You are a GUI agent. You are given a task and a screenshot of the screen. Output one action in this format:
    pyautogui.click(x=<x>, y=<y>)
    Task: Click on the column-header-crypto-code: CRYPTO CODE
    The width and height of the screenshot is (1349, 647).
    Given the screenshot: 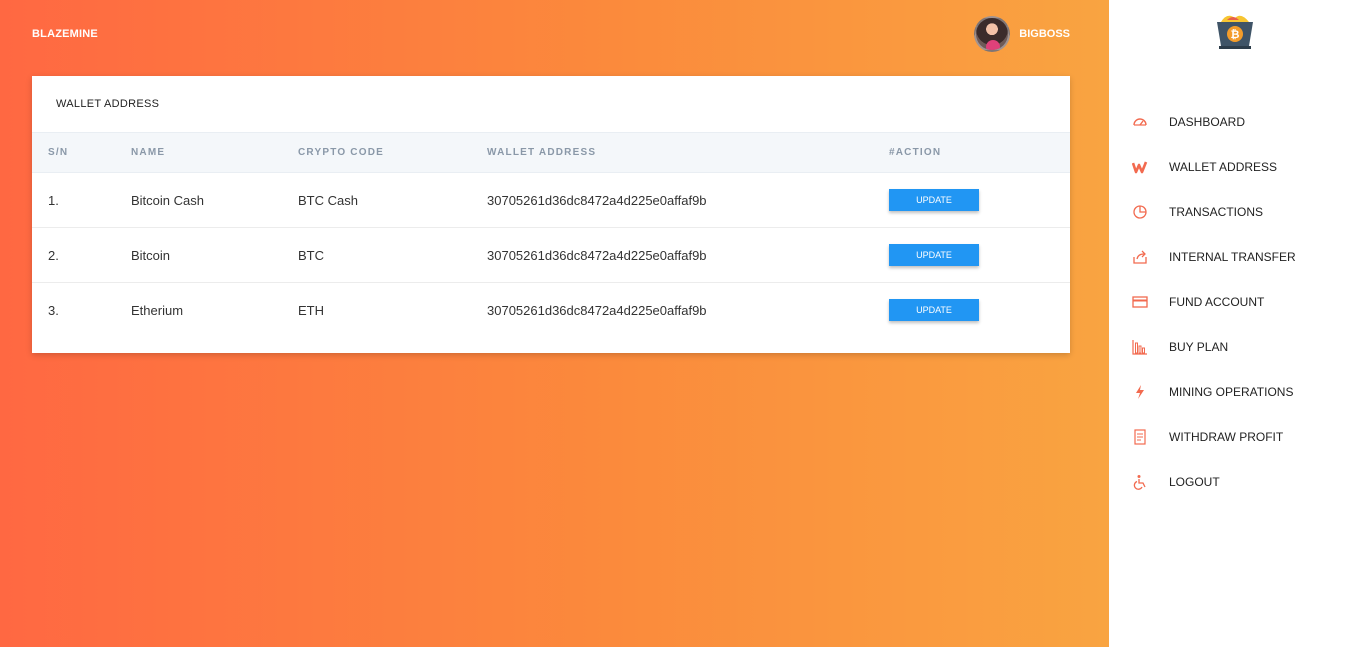 What is the action you would take?
    pyautogui.click(x=341, y=152)
    